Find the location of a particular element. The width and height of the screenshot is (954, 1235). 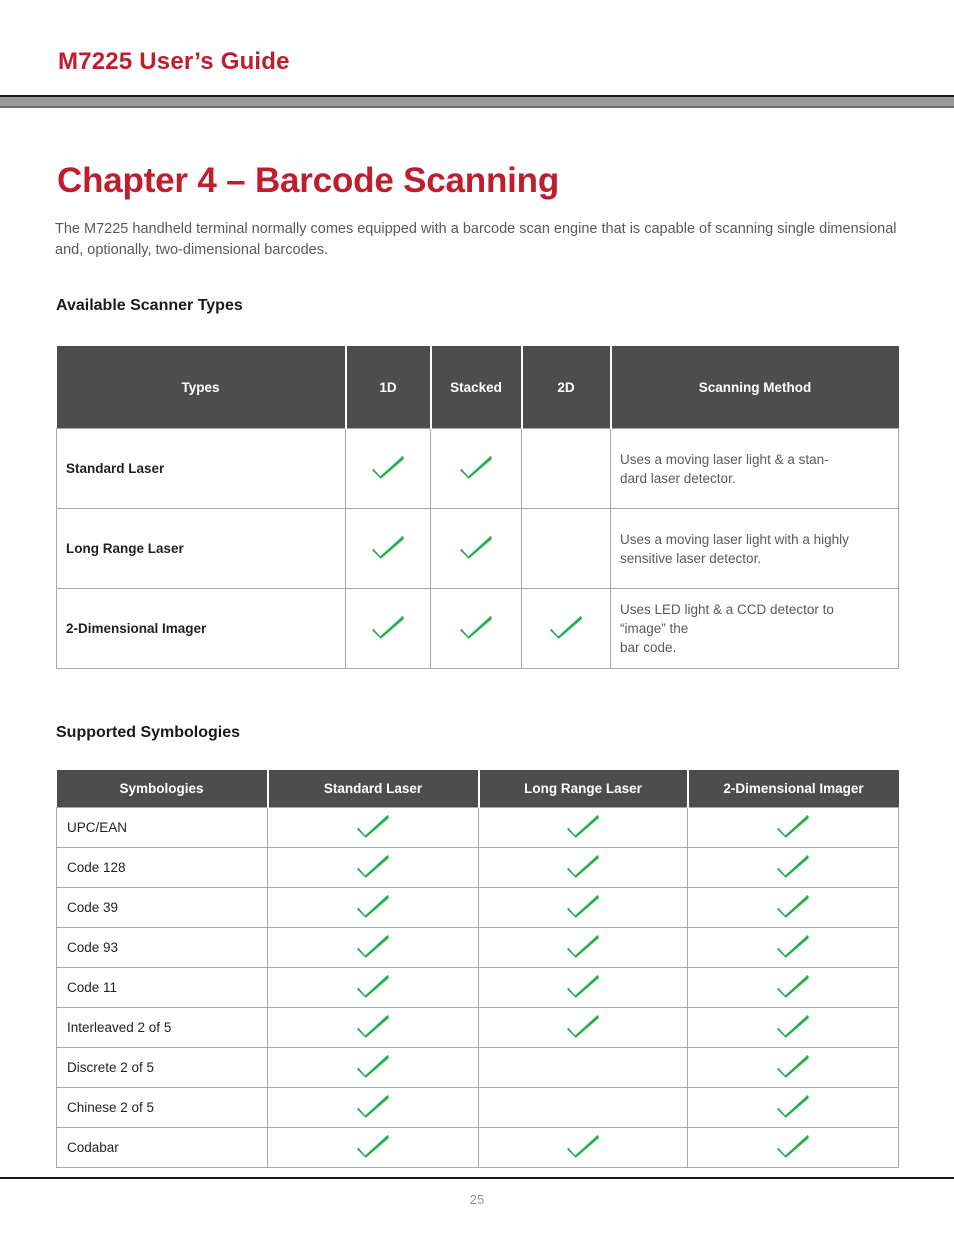

table-row: Code 11 is located at coordinates (477, 987).